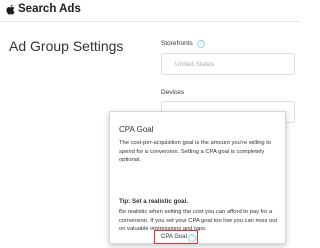 This screenshot has width=320, height=248. Describe the element at coordinates (10, 9) in the screenshot. I see `apple-icon` at that location.